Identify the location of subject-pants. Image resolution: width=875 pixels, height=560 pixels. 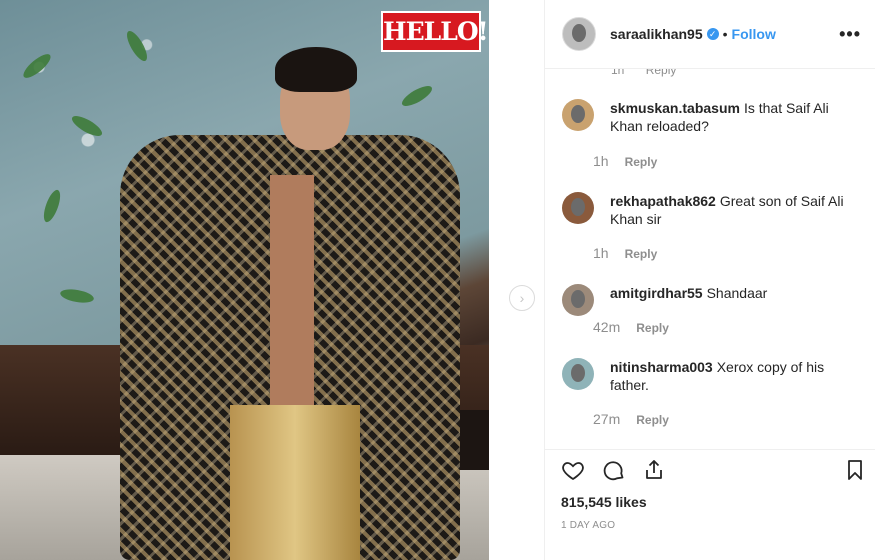
(295, 482).